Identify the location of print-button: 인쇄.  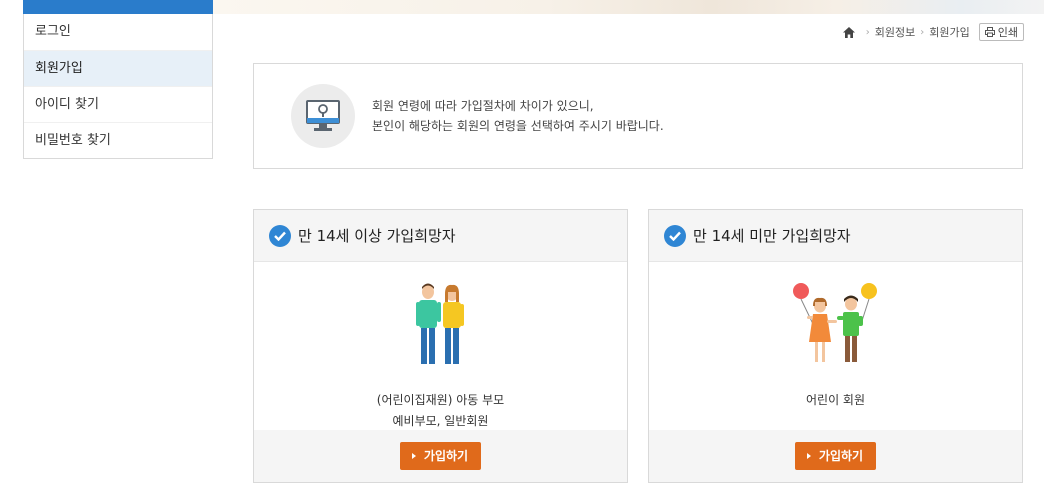
(1001, 32).